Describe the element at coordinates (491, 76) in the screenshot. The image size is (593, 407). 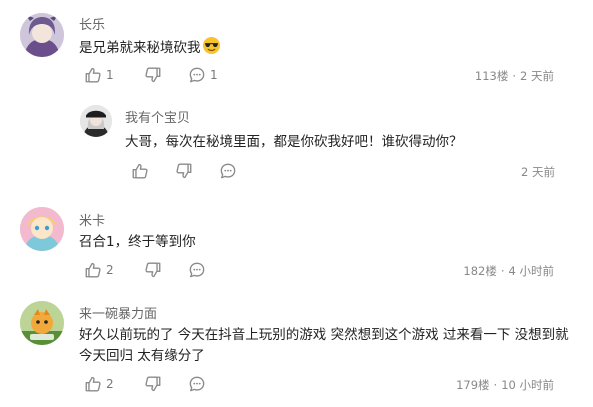
I see `floor-number: 113楼` at that location.